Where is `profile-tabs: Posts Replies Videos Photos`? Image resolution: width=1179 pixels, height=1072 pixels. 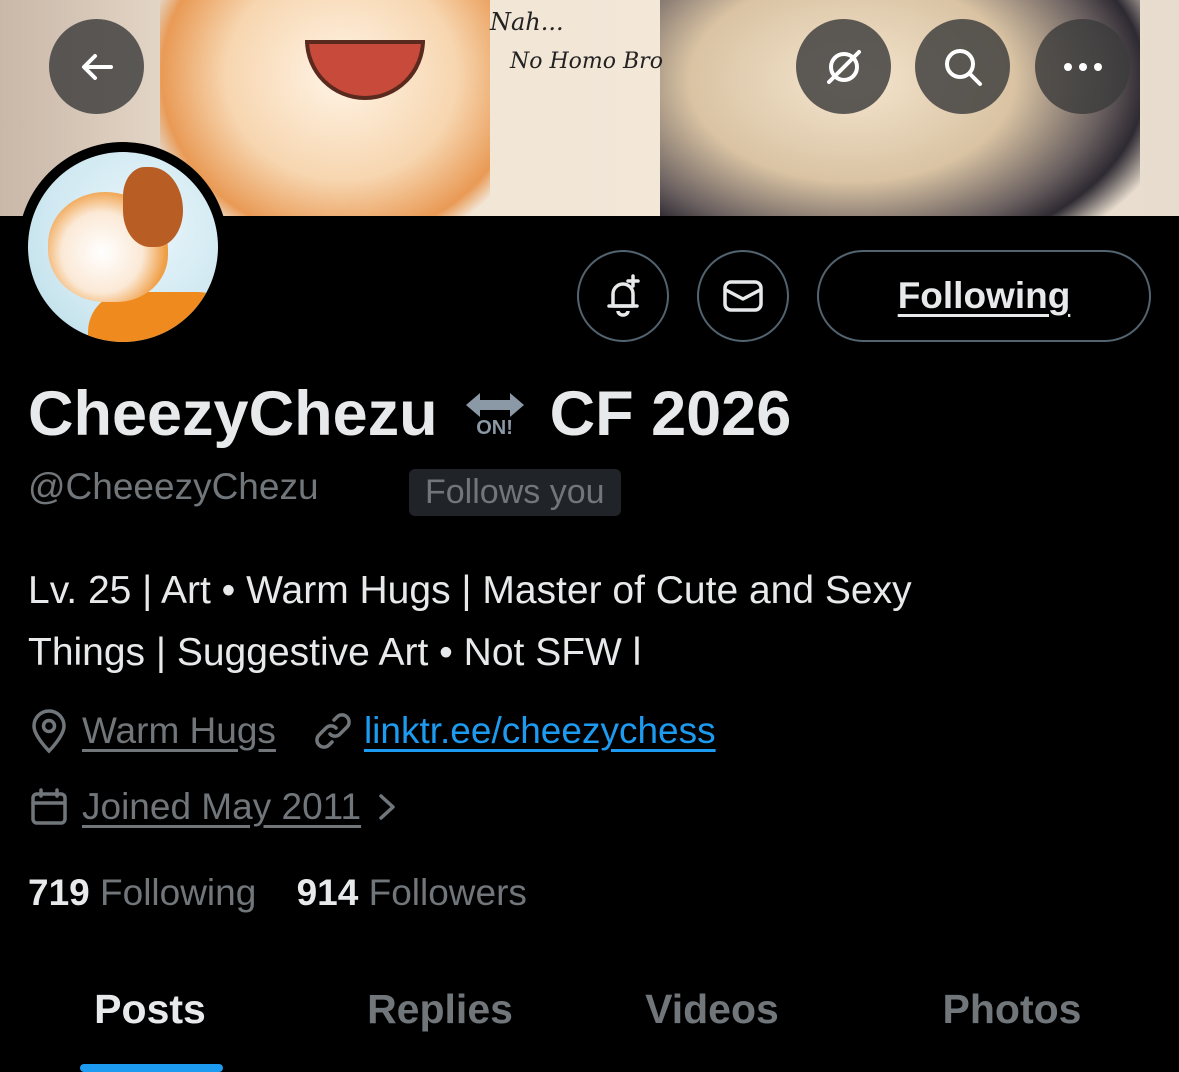 profile-tabs: Posts Replies Videos Photos is located at coordinates (589, 1026).